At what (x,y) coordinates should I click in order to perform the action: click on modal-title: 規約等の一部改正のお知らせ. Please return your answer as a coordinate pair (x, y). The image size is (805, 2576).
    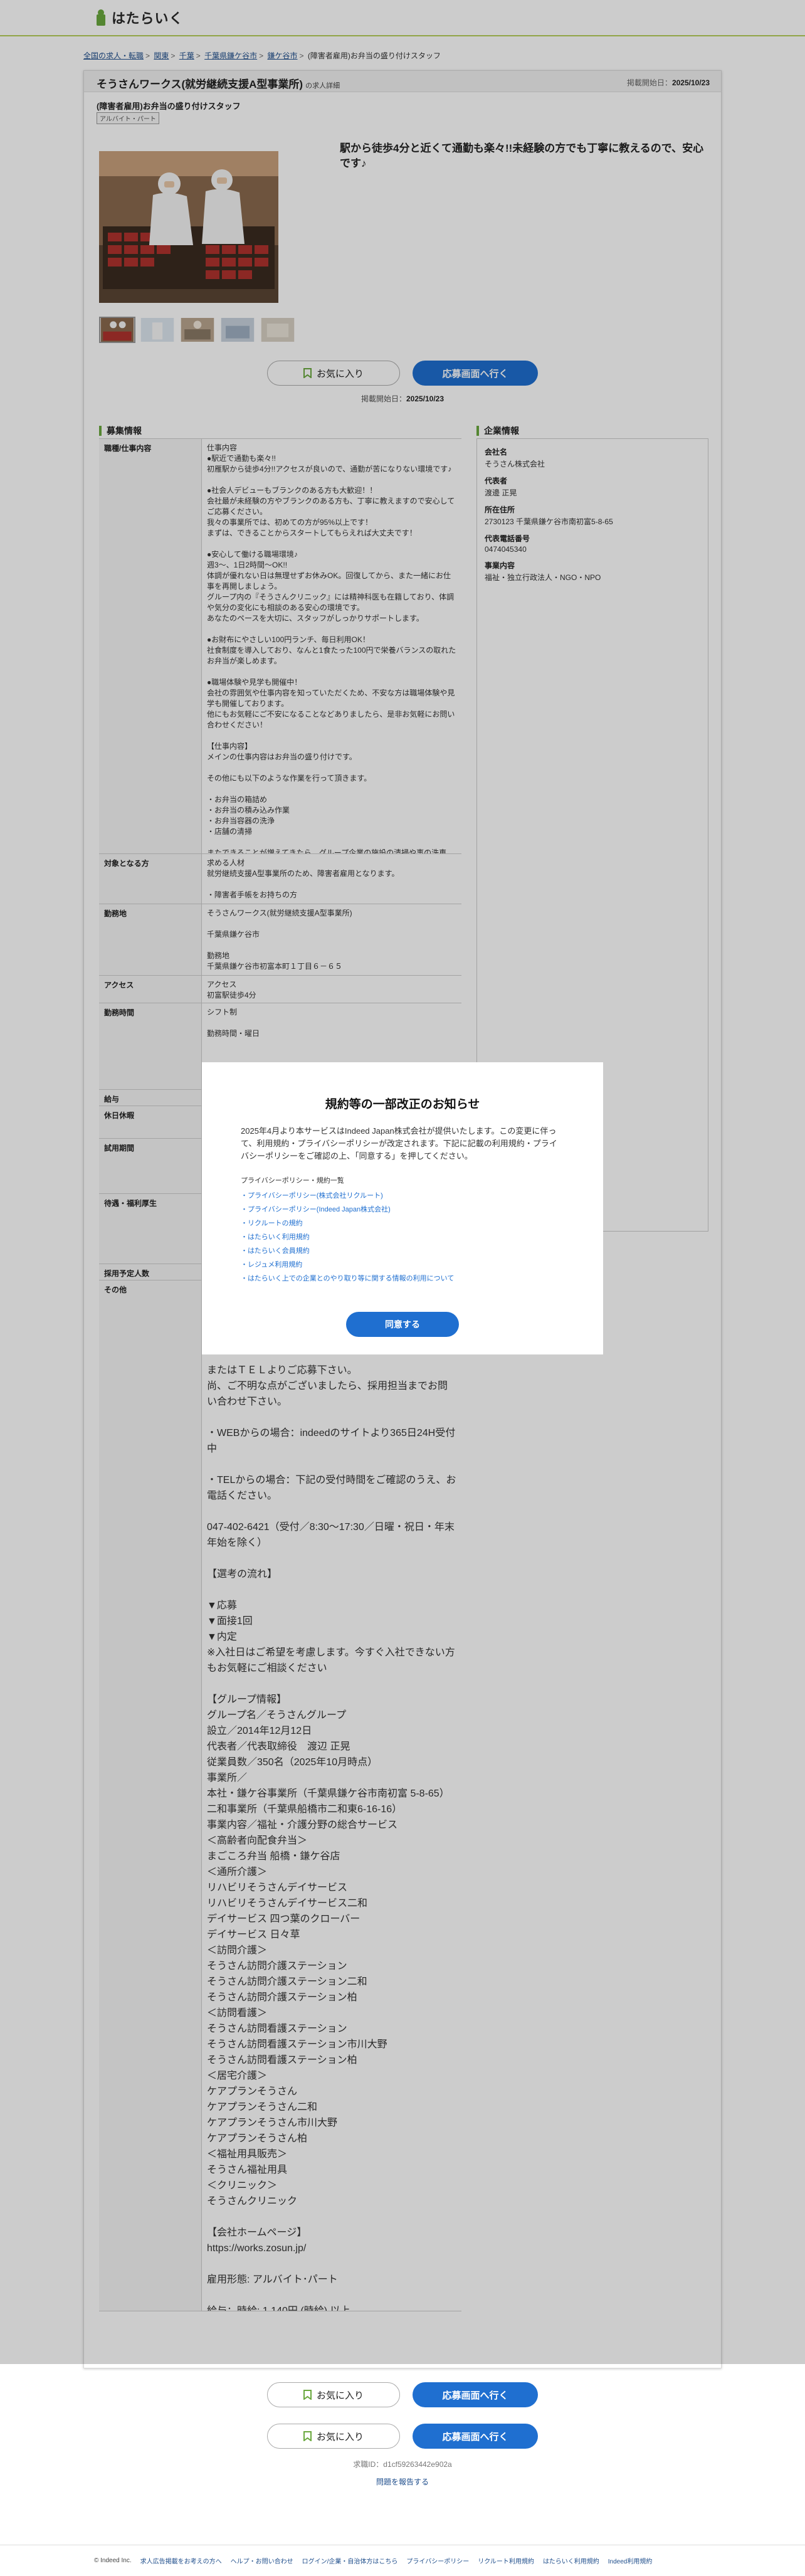
    Looking at the image, I should click on (402, 1104).